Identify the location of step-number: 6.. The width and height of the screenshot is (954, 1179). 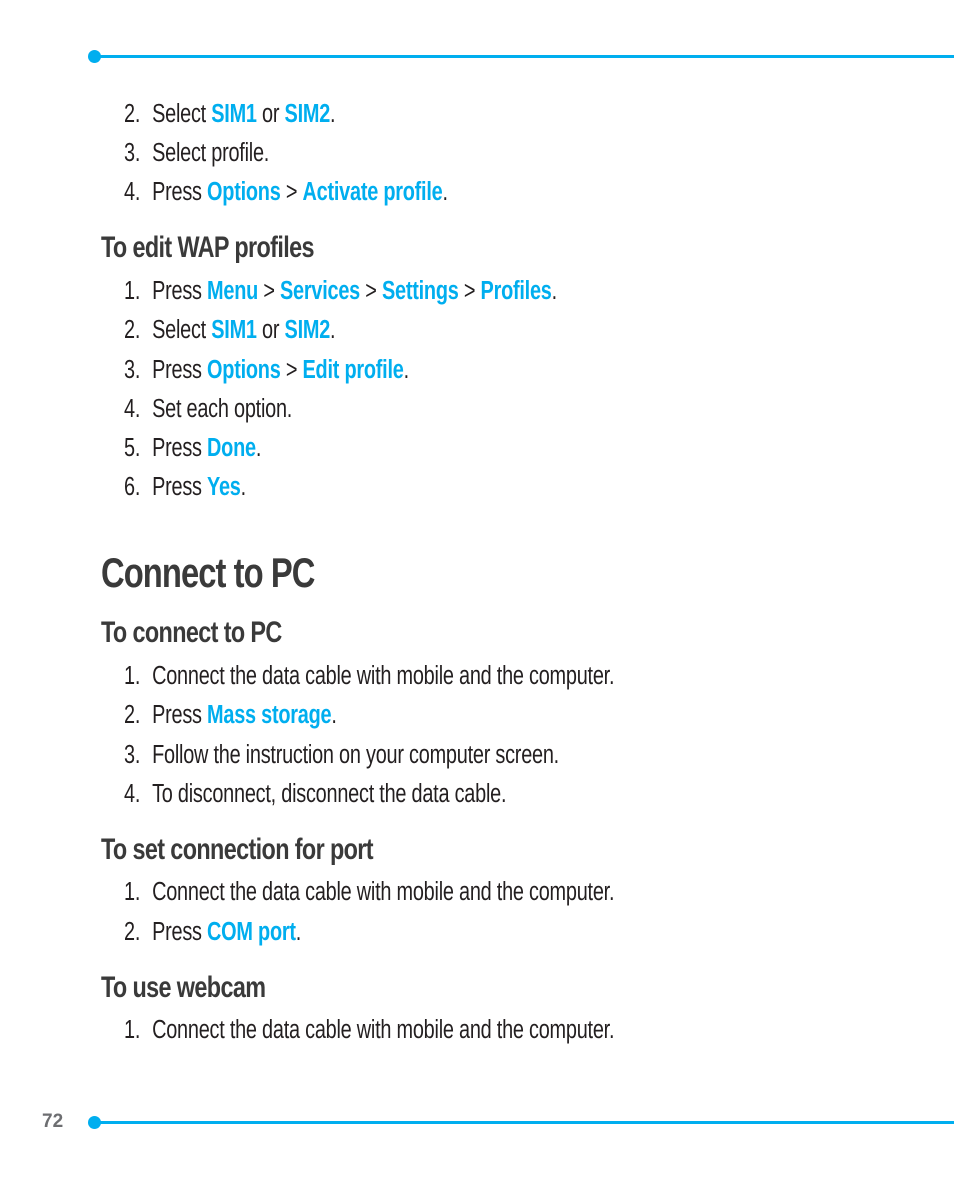
(132, 487).